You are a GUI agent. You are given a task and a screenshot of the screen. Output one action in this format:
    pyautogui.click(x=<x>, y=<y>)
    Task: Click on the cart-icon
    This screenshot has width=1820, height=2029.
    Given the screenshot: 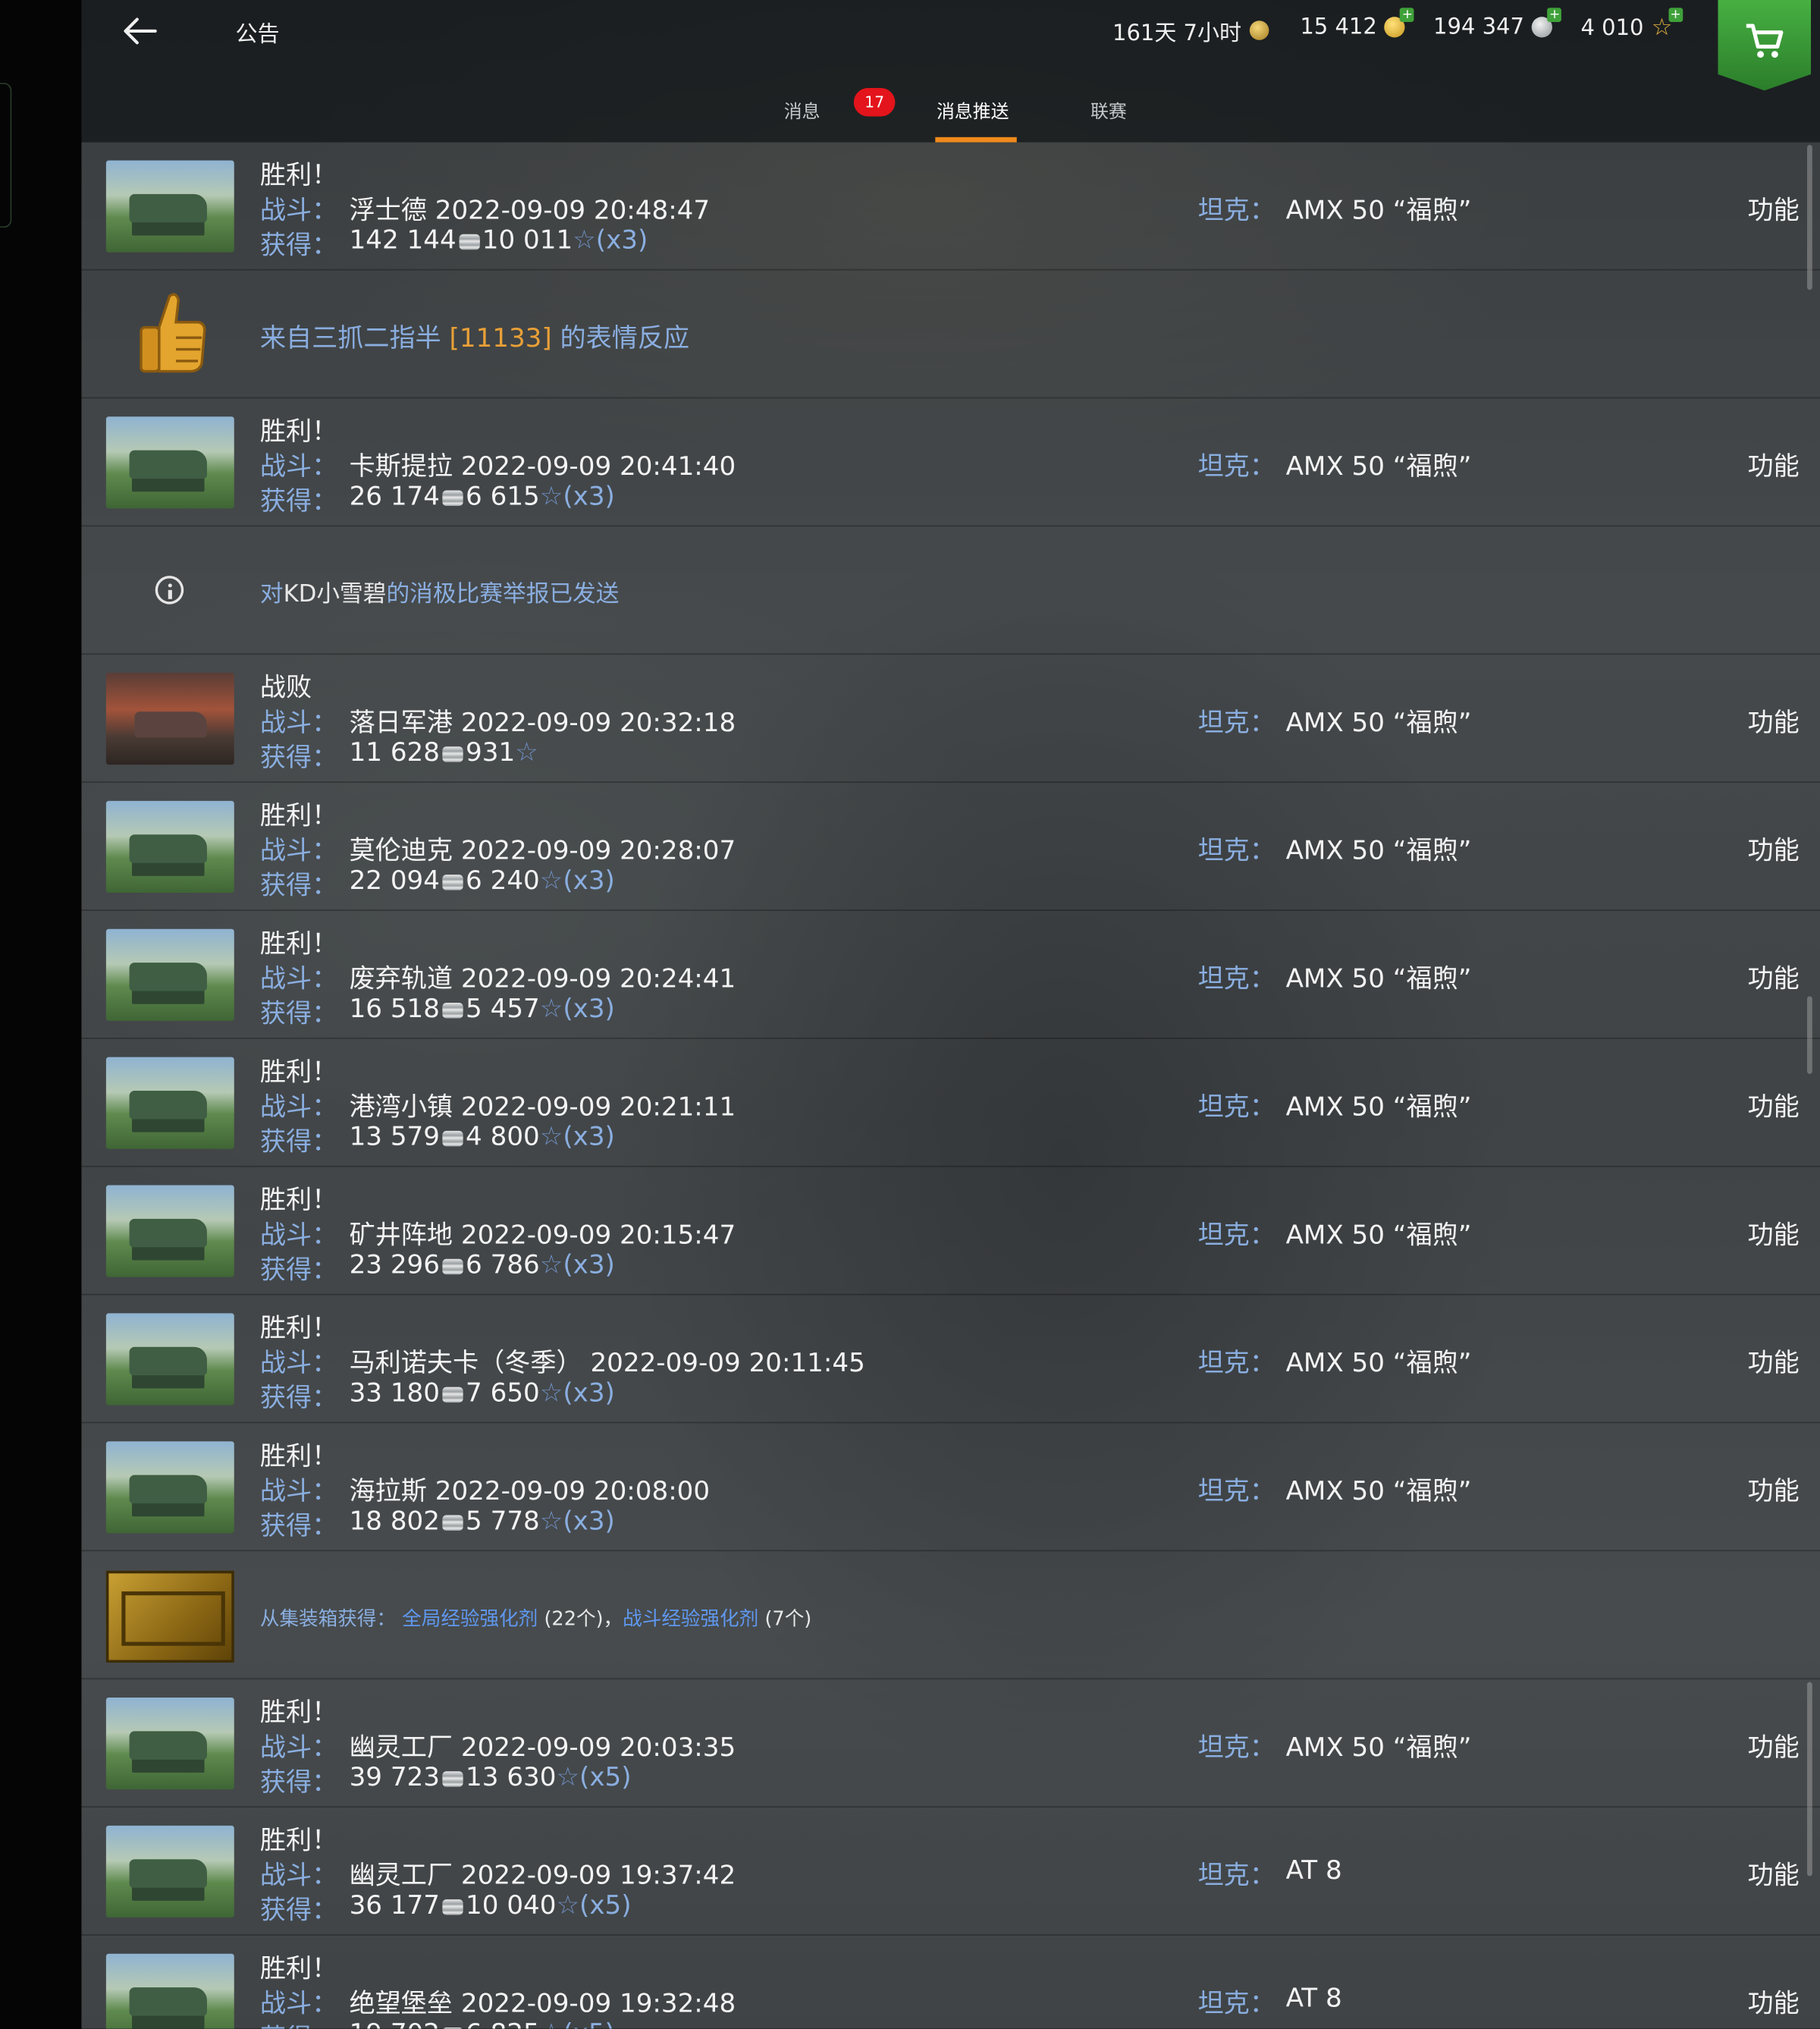 What is the action you would take?
    pyautogui.click(x=1765, y=41)
    